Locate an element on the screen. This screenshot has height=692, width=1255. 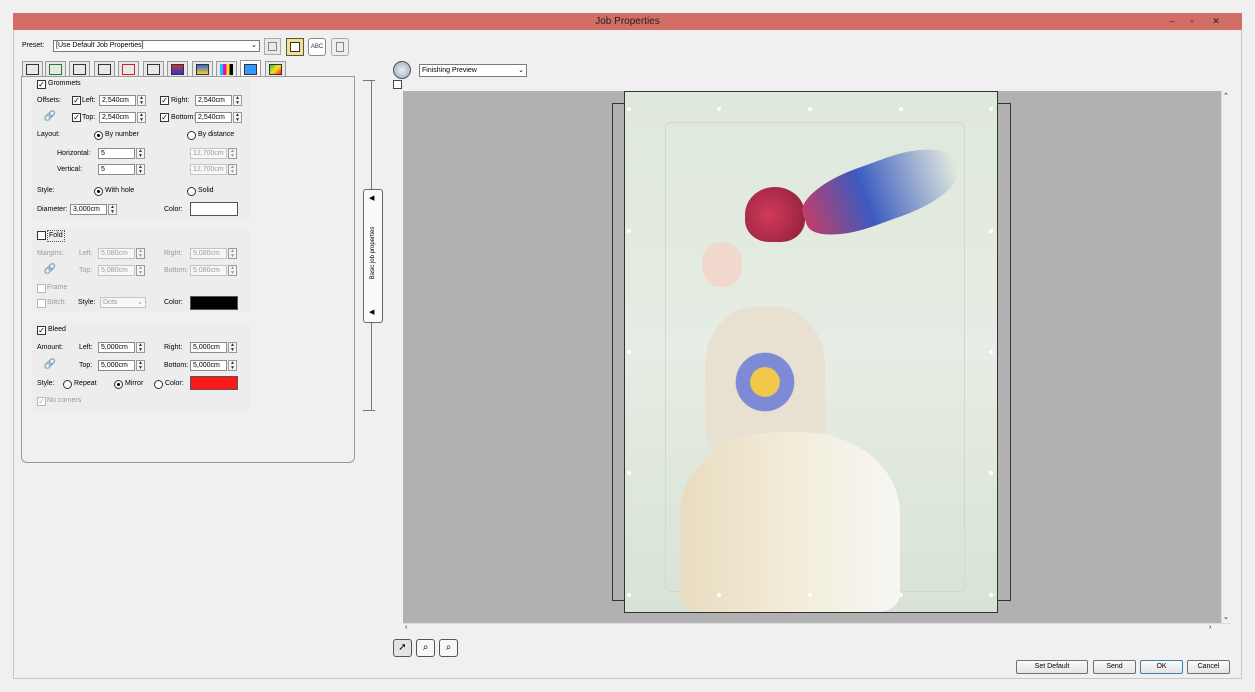
bleed-left-input: 5,000cm is located at coordinates (116, 347).